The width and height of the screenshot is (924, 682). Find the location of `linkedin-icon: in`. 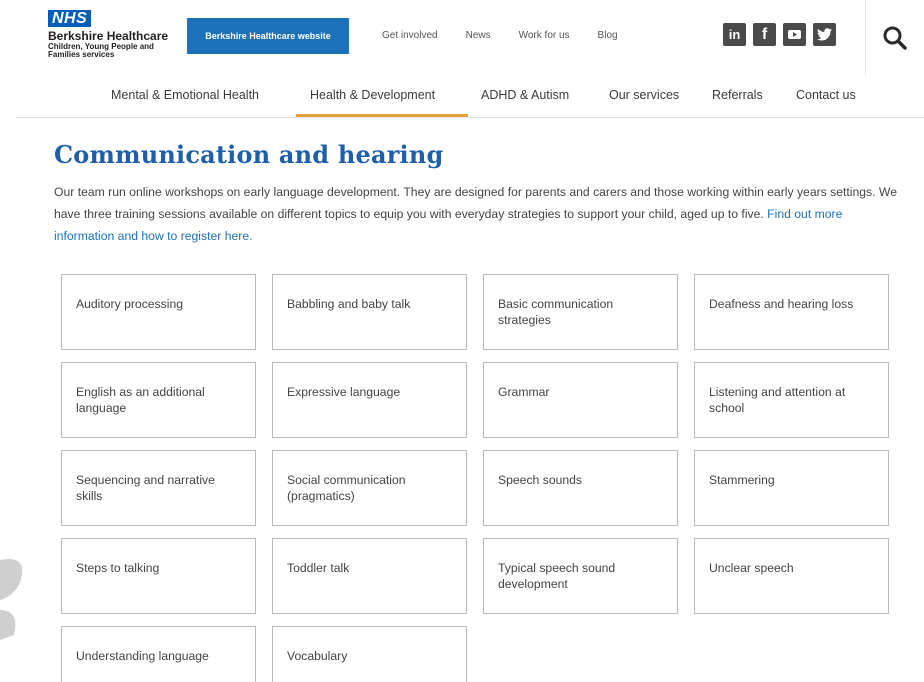

linkedin-icon: in is located at coordinates (734, 34).